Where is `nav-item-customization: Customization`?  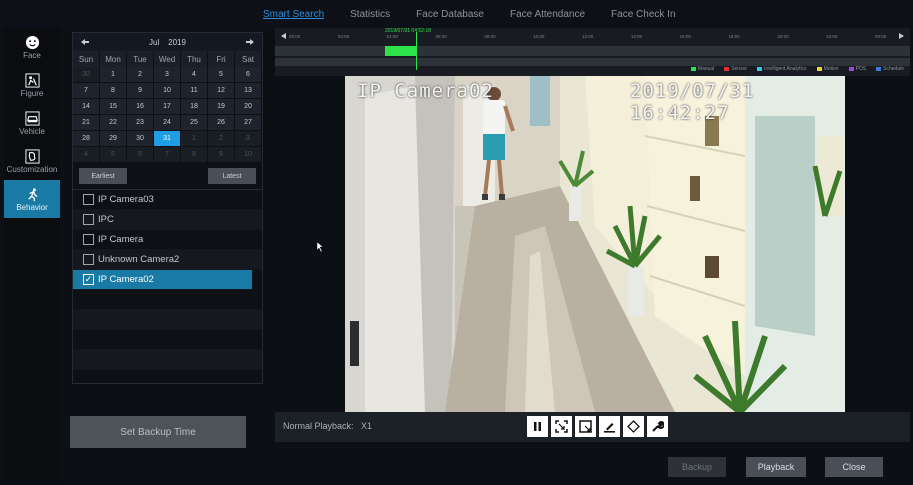
nav-item-customization: Customization is located at coordinates (32, 161).